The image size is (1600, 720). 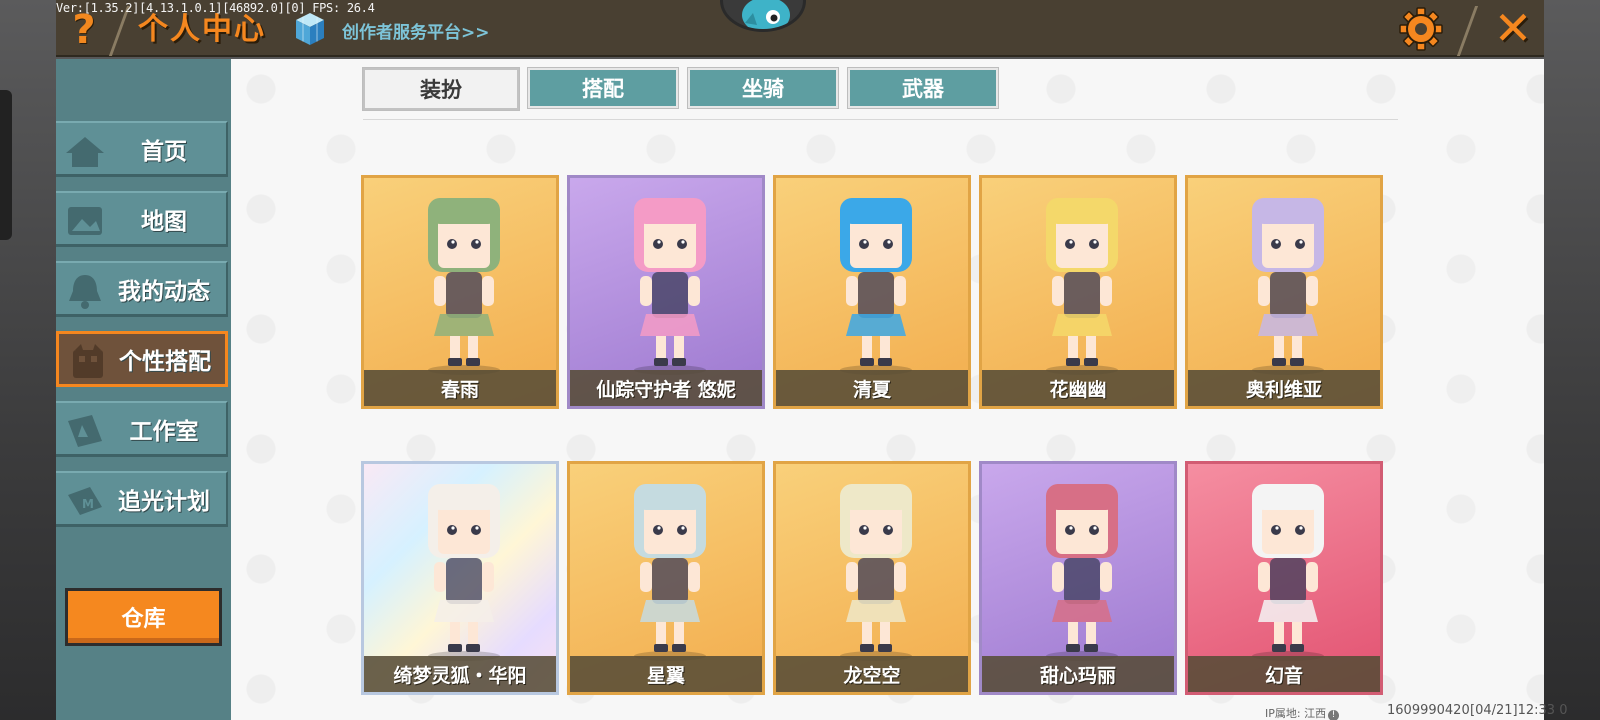 I want to click on studio-icon, so click(x=85, y=431).